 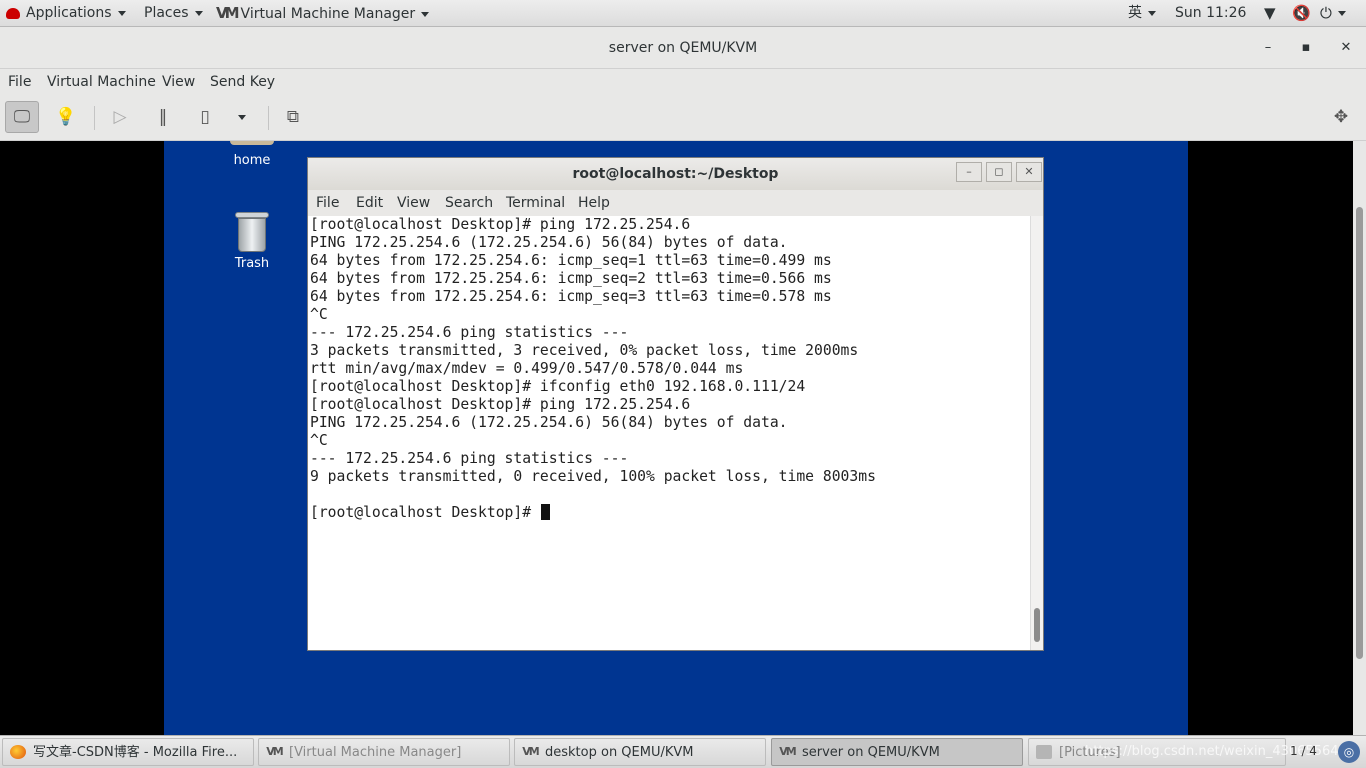 I want to click on menu-file: File, so click(x=19, y=82).